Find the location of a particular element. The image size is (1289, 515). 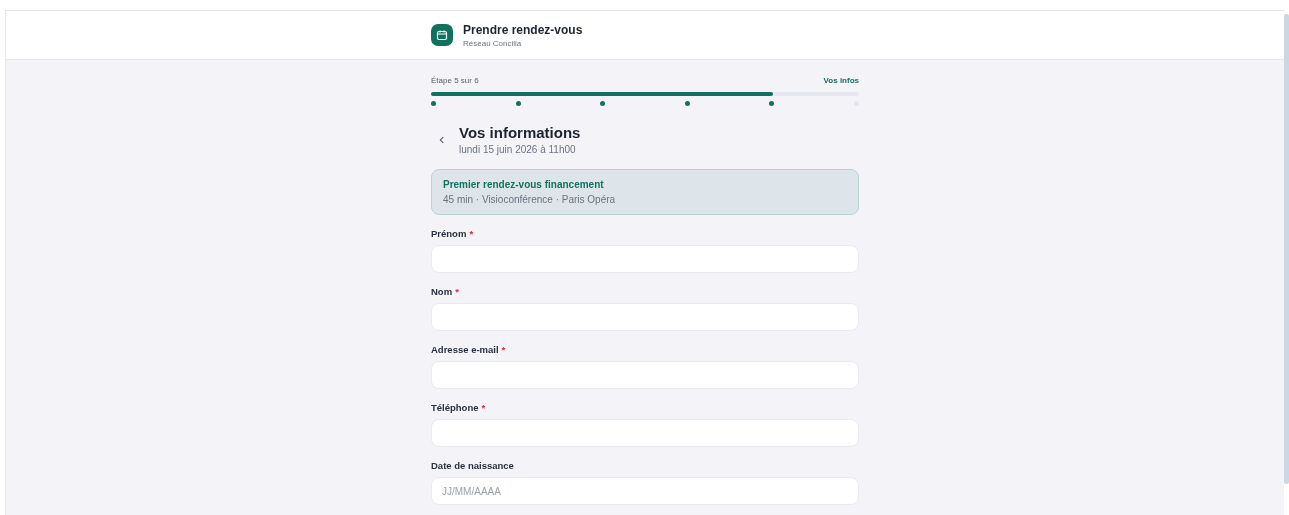

page-title: Vos informations is located at coordinates (520, 132).